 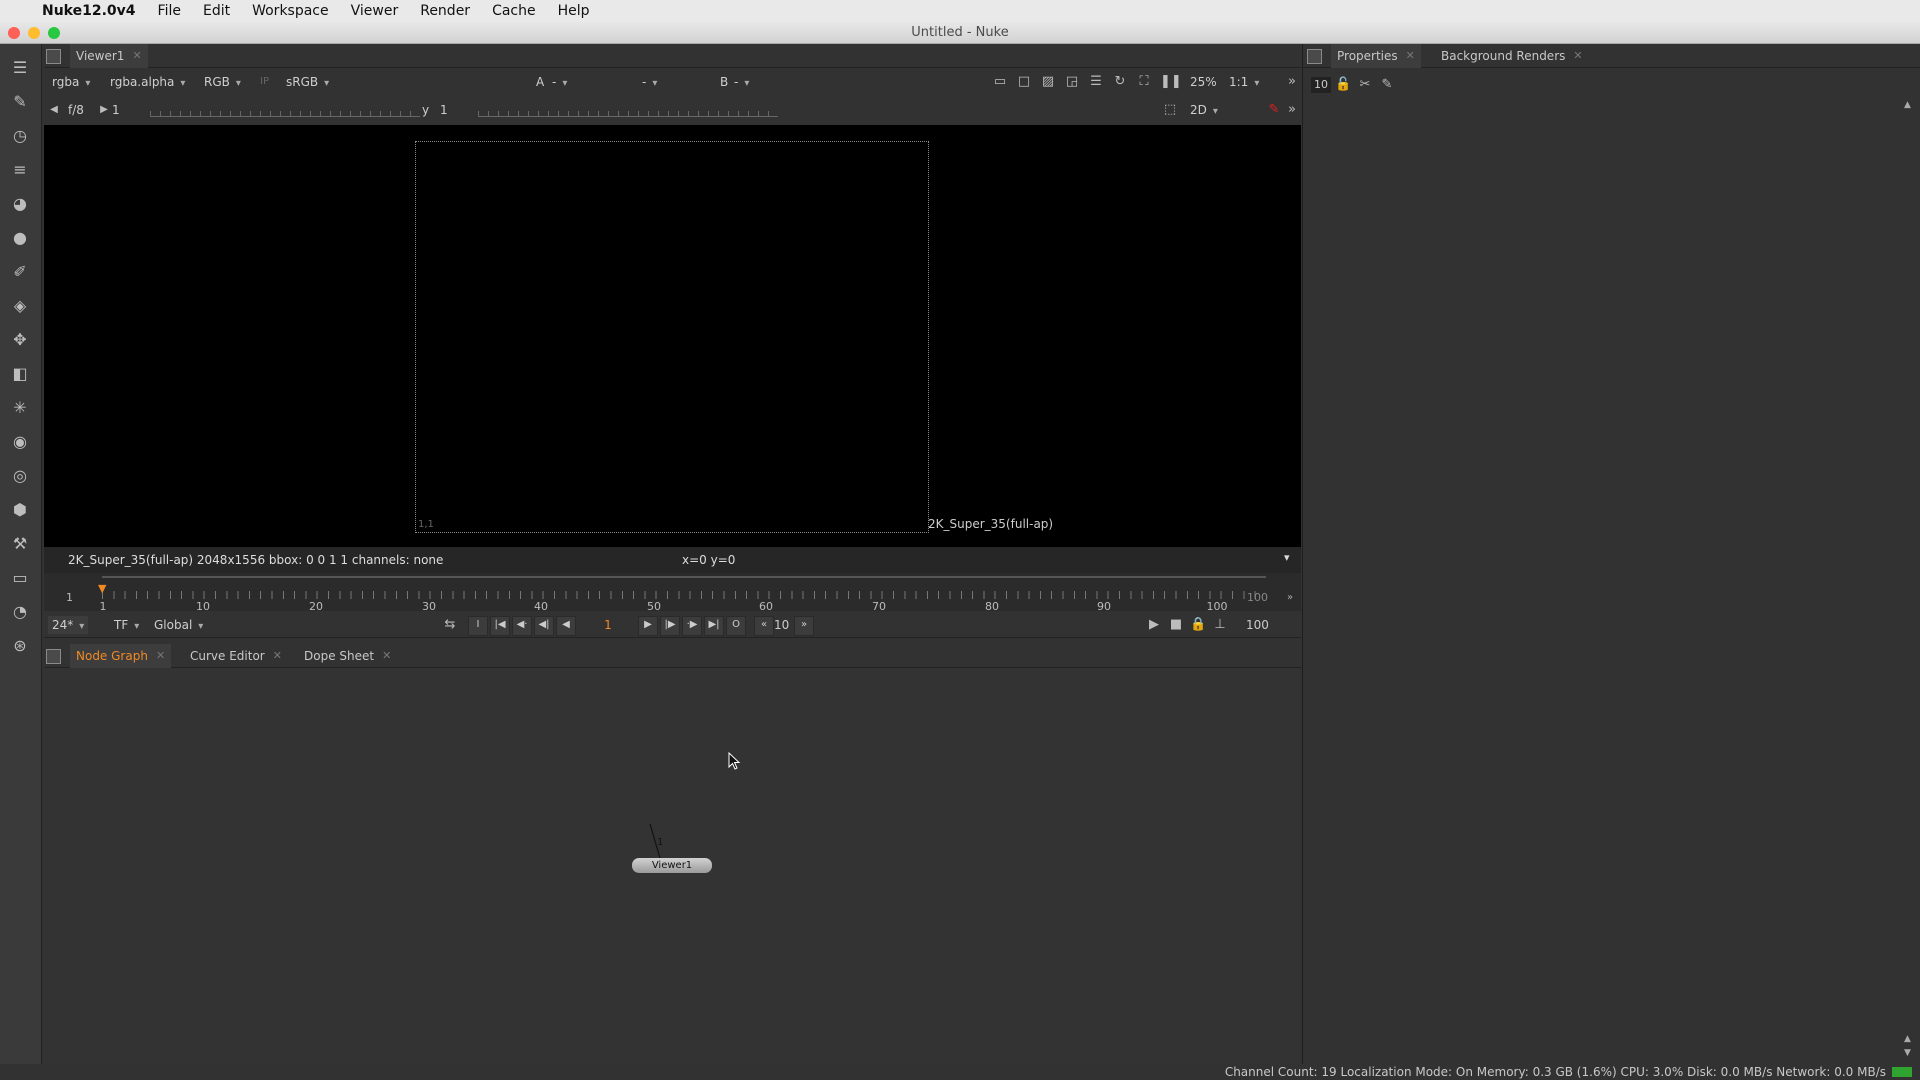 What do you see at coordinates (1244, 82) in the screenshot?
I see `ratio-dropdown: 1:1` at bounding box center [1244, 82].